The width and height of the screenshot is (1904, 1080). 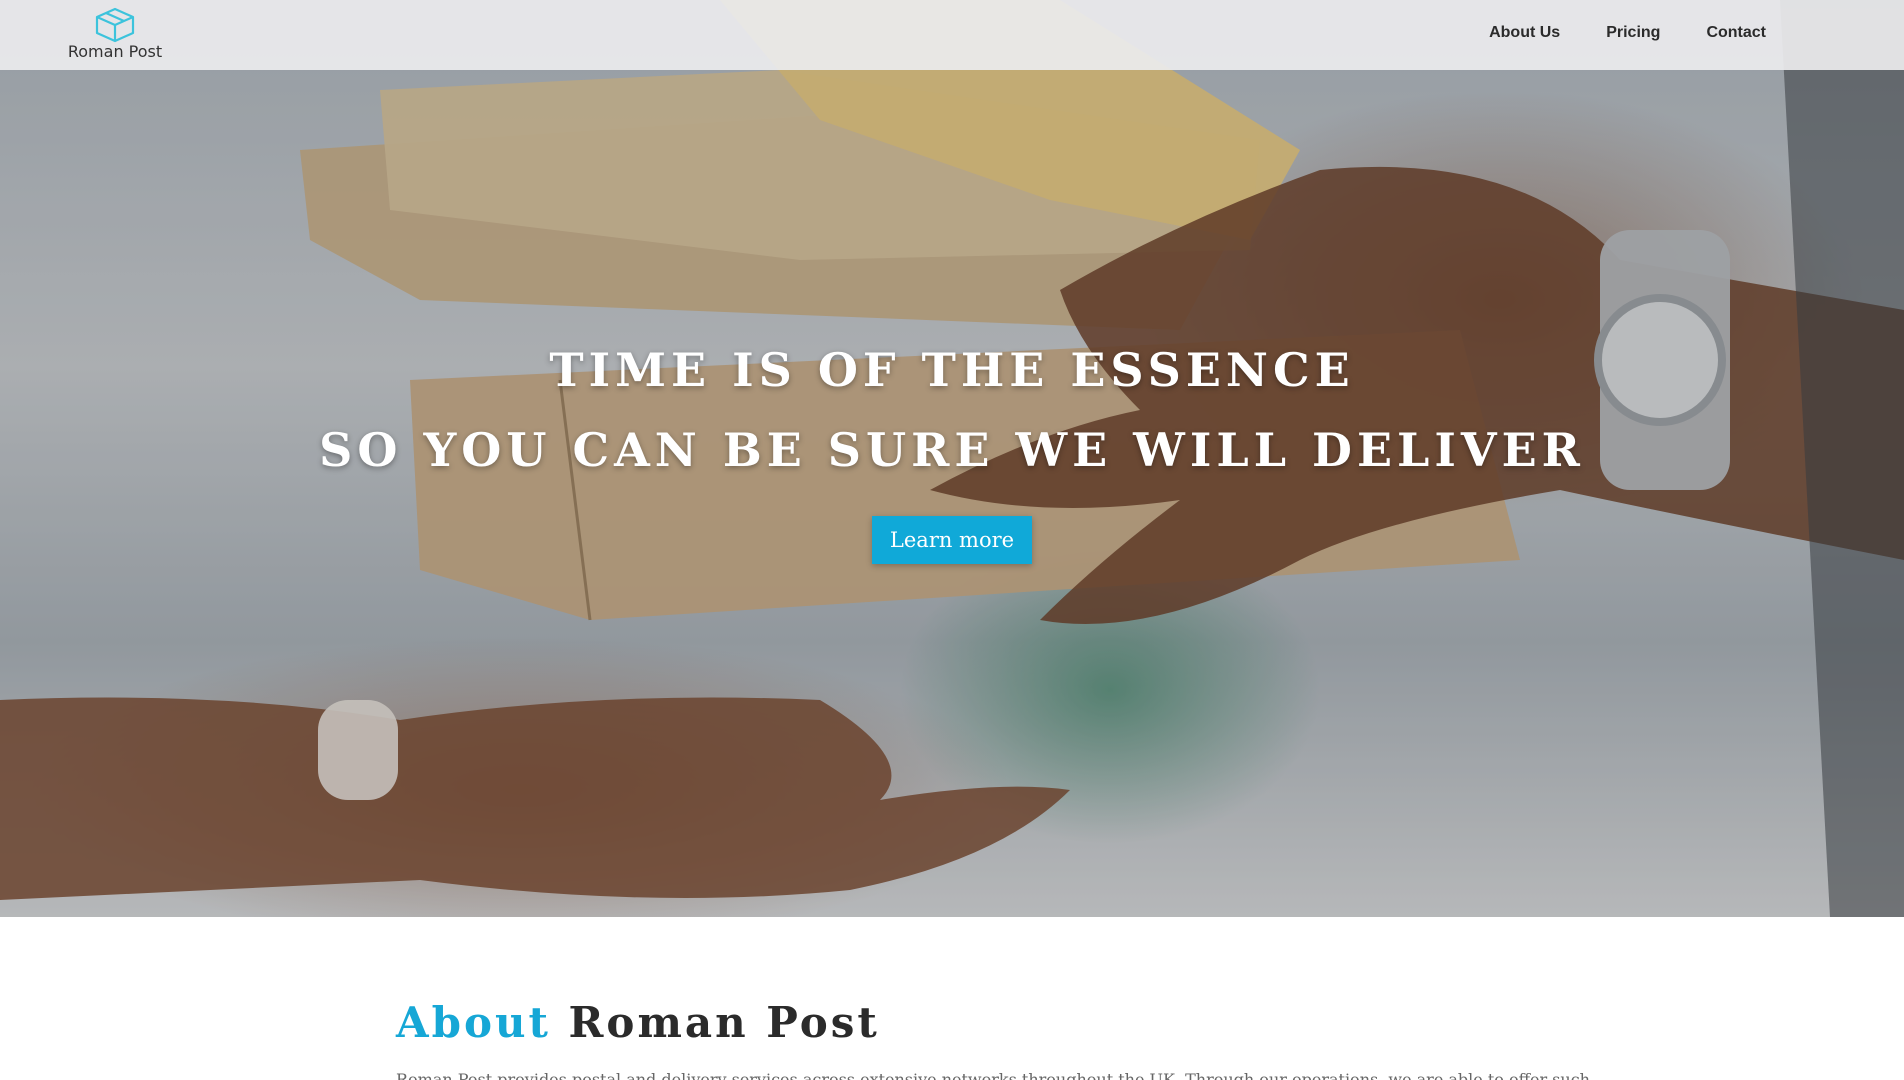 I want to click on learn-more-button: Learn more, so click(x=952, y=540).